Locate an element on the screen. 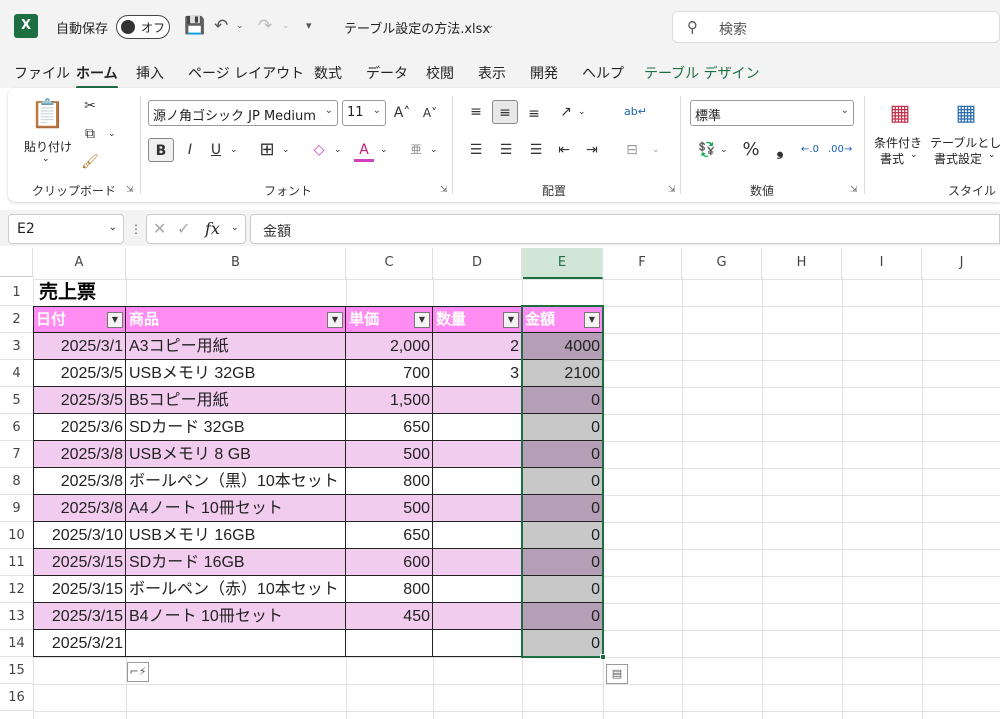 Image resolution: width=1000 pixels, height=719 pixels. accounting-format-icon: 💱 is located at coordinates (707, 150).